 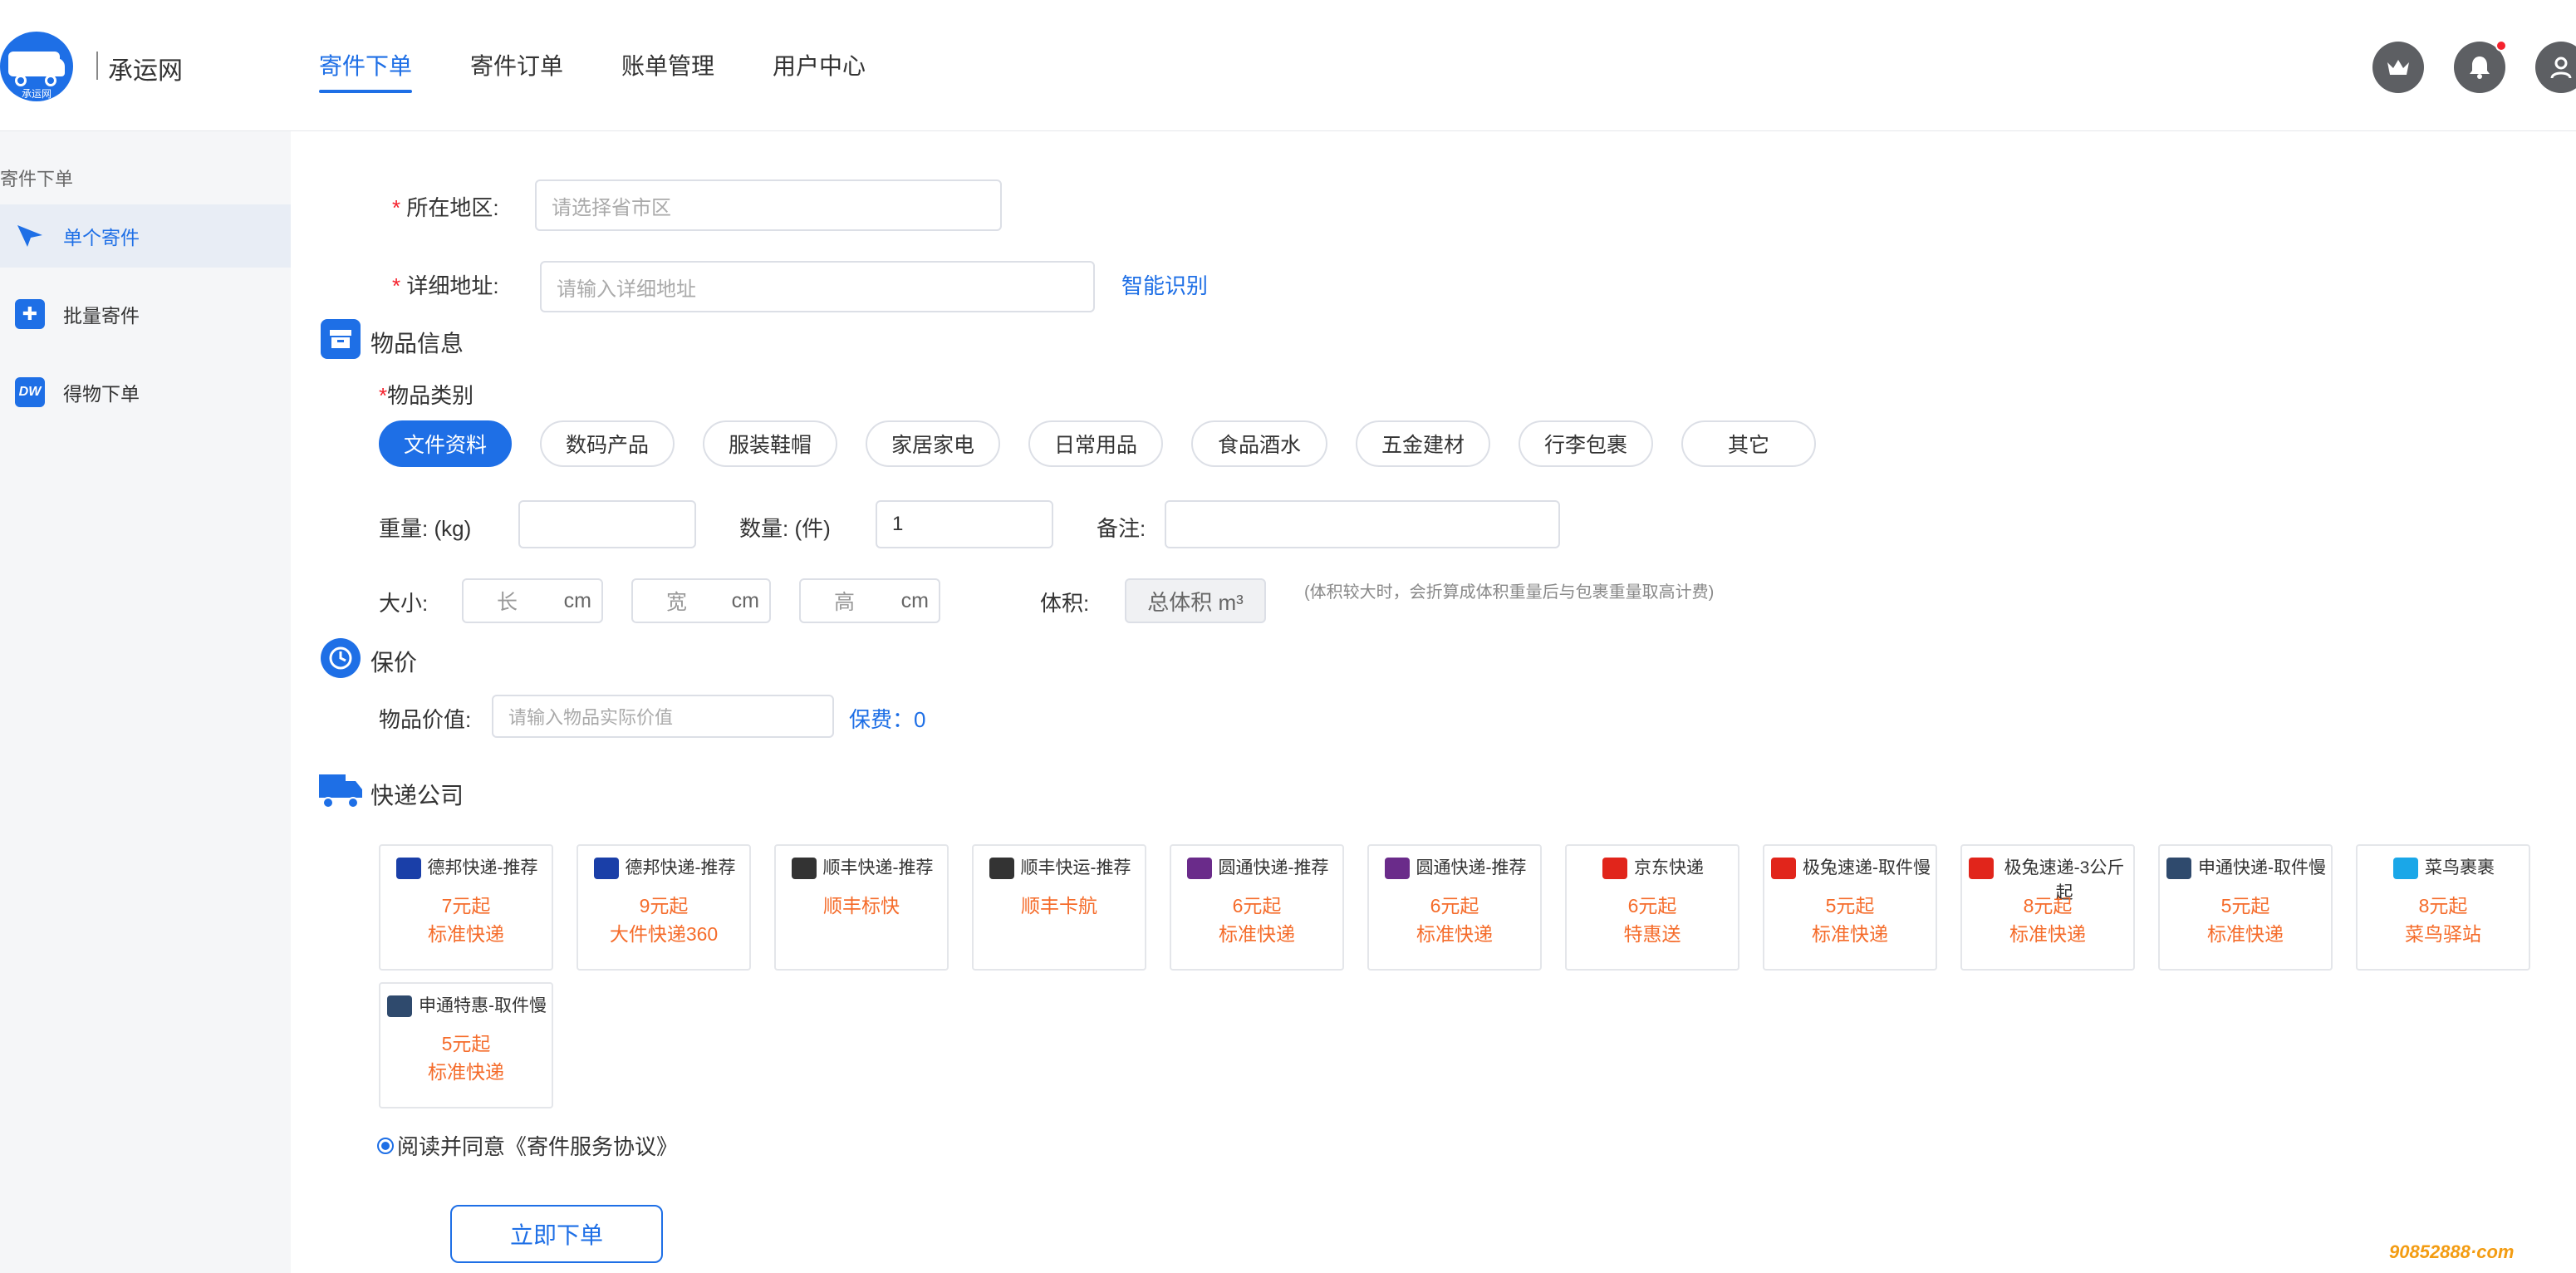 What do you see at coordinates (483, 1005) in the screenshot?
I see `courier-name: 申通特惠-取件慢` at bounding box center [483, 1005].